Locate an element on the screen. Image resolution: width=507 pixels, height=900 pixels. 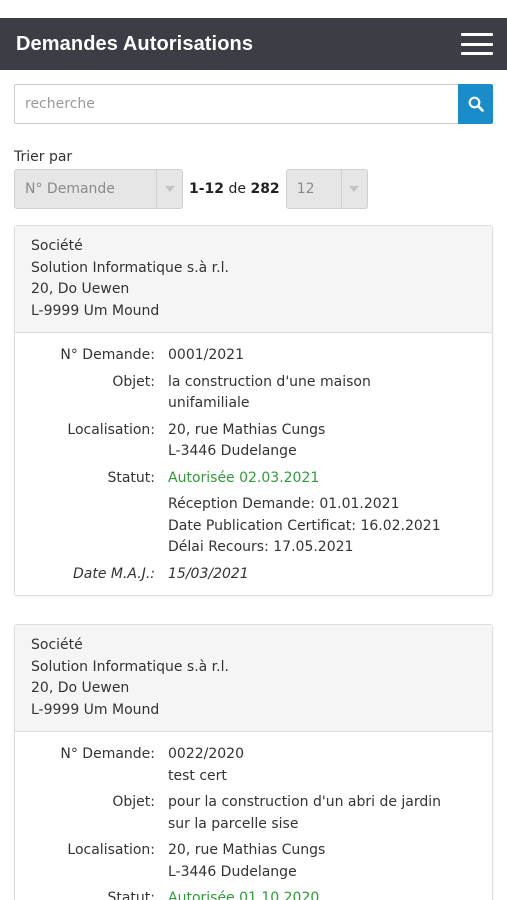
pagination-range: 1-12 de 282 is located at coordinates (234, 189).